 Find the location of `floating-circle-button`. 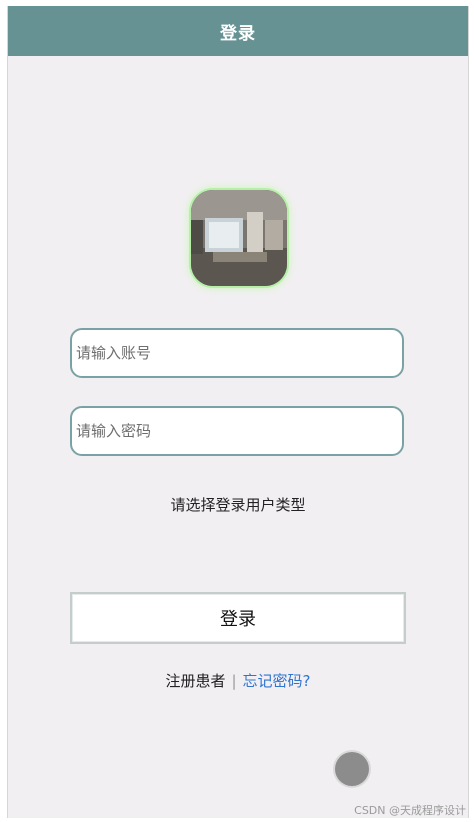

floating-circle-button is located at coordinates (352, 769).